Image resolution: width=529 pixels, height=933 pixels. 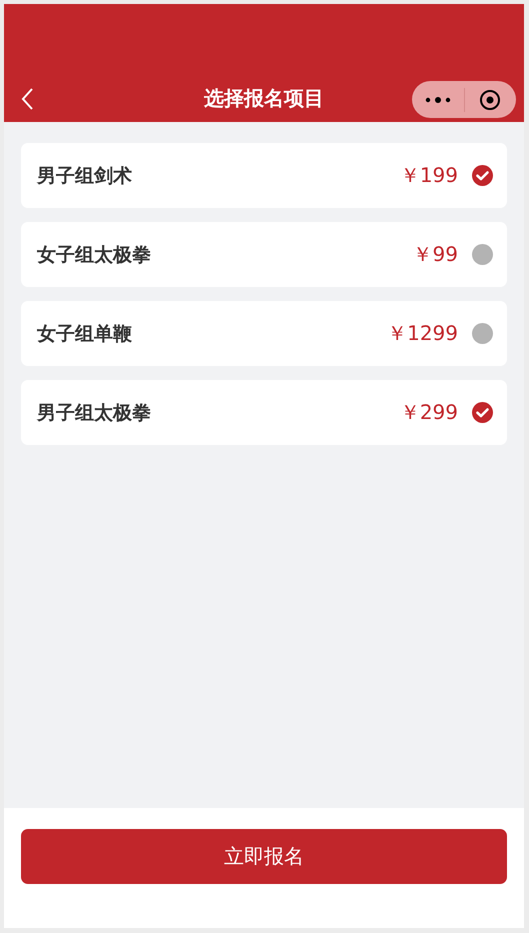 I want to click on item-price: ￥199, so click(x=429, y=175).